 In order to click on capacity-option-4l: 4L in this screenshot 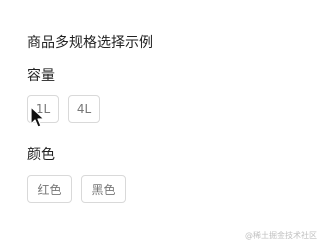, I will do `click(84, 109)`.